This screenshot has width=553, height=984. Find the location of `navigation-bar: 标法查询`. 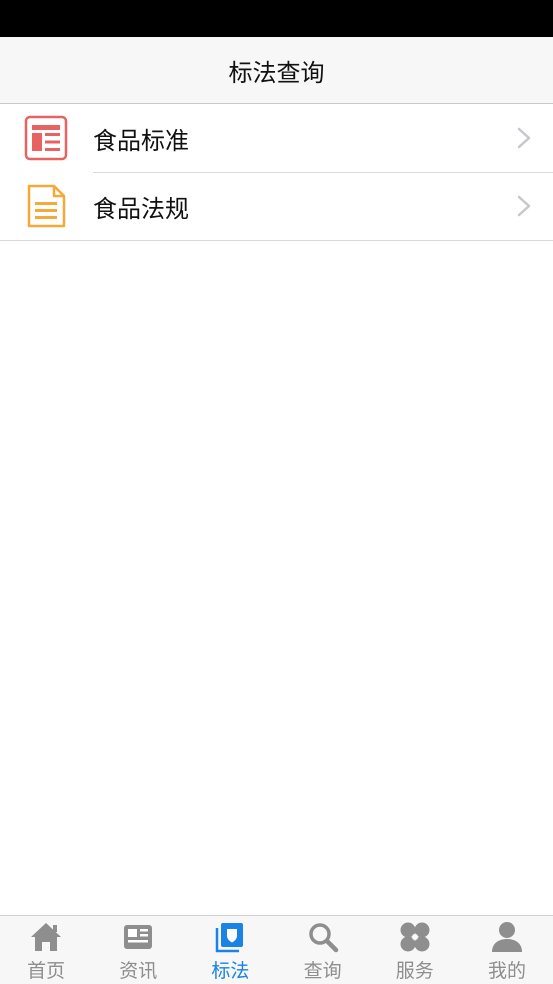

navigation-bar: 标法查询 is located at coordinates (276, 70).